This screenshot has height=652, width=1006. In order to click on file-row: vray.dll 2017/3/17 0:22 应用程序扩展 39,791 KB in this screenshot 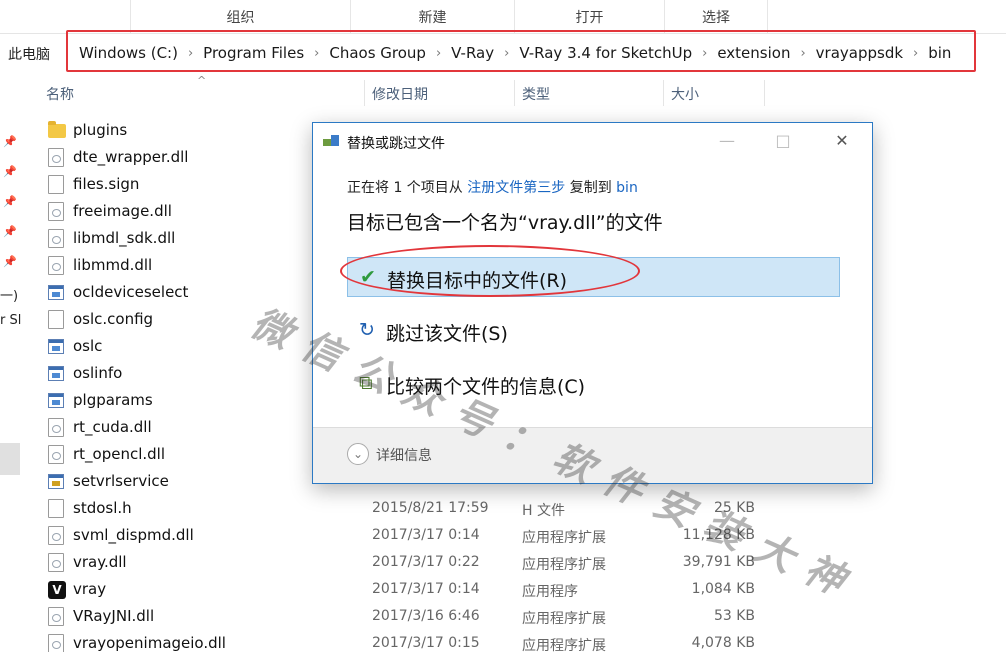, I will do `click(524, 562)`.